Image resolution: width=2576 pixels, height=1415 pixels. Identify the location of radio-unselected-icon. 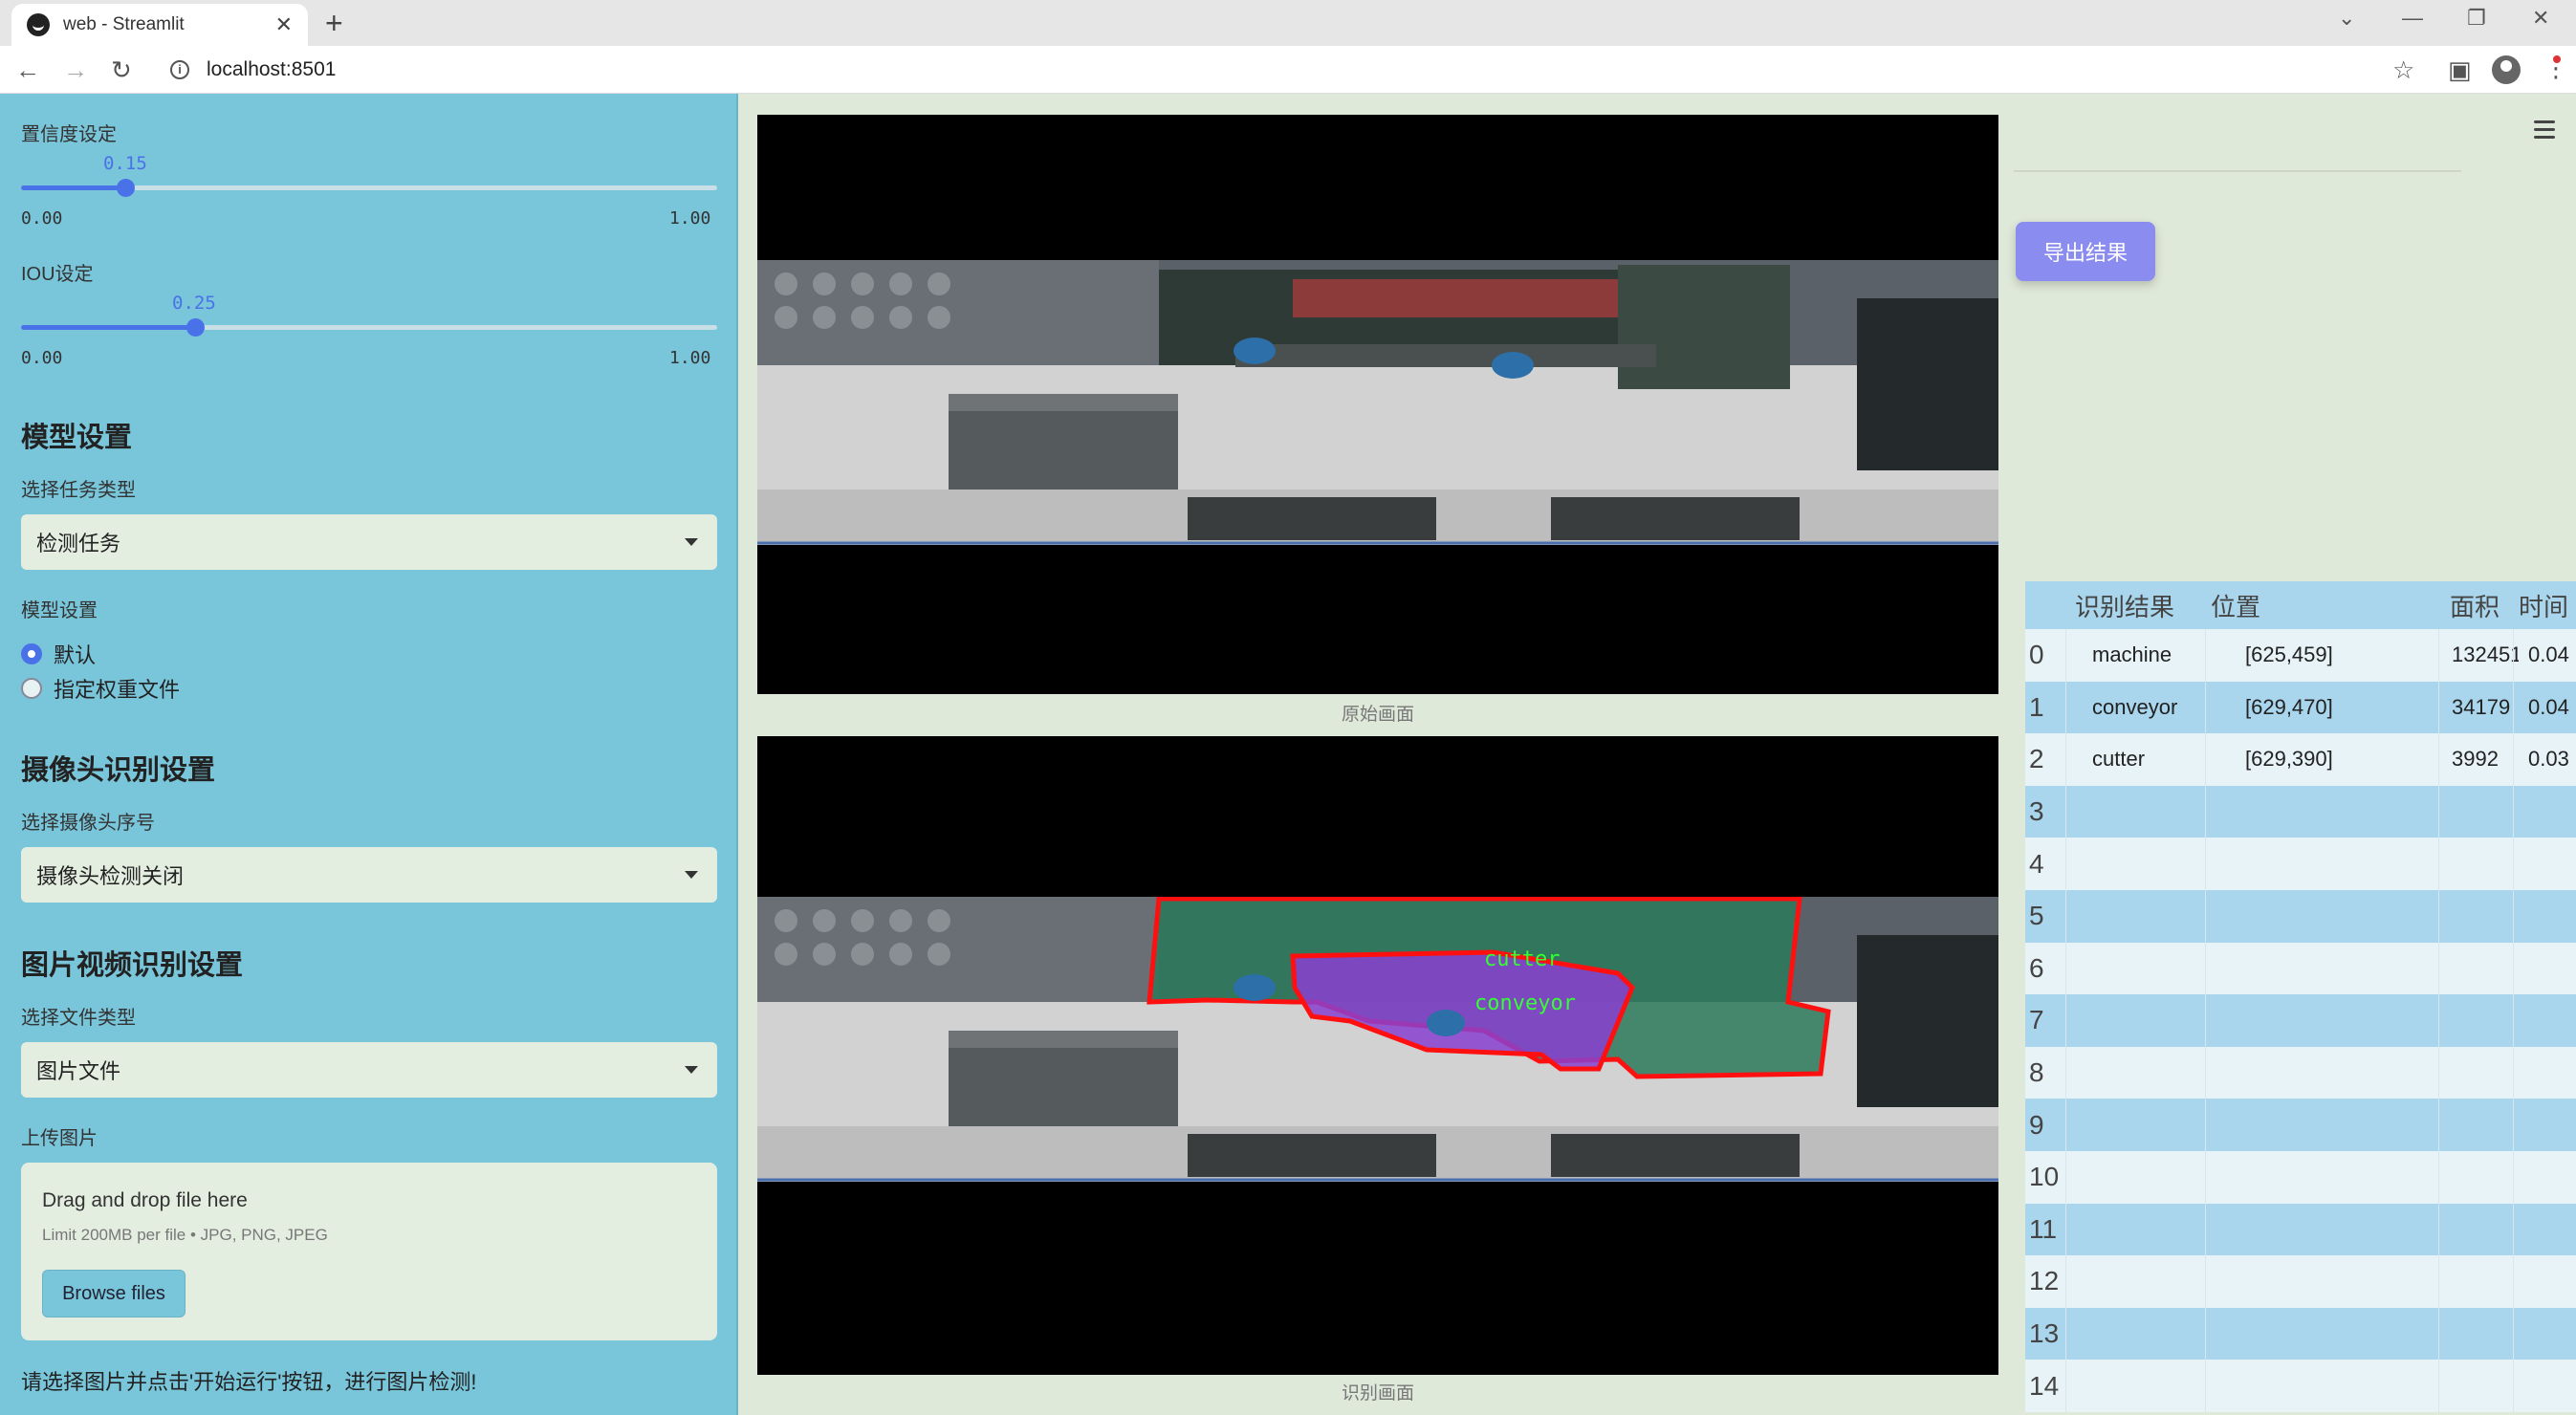
(31, 688).